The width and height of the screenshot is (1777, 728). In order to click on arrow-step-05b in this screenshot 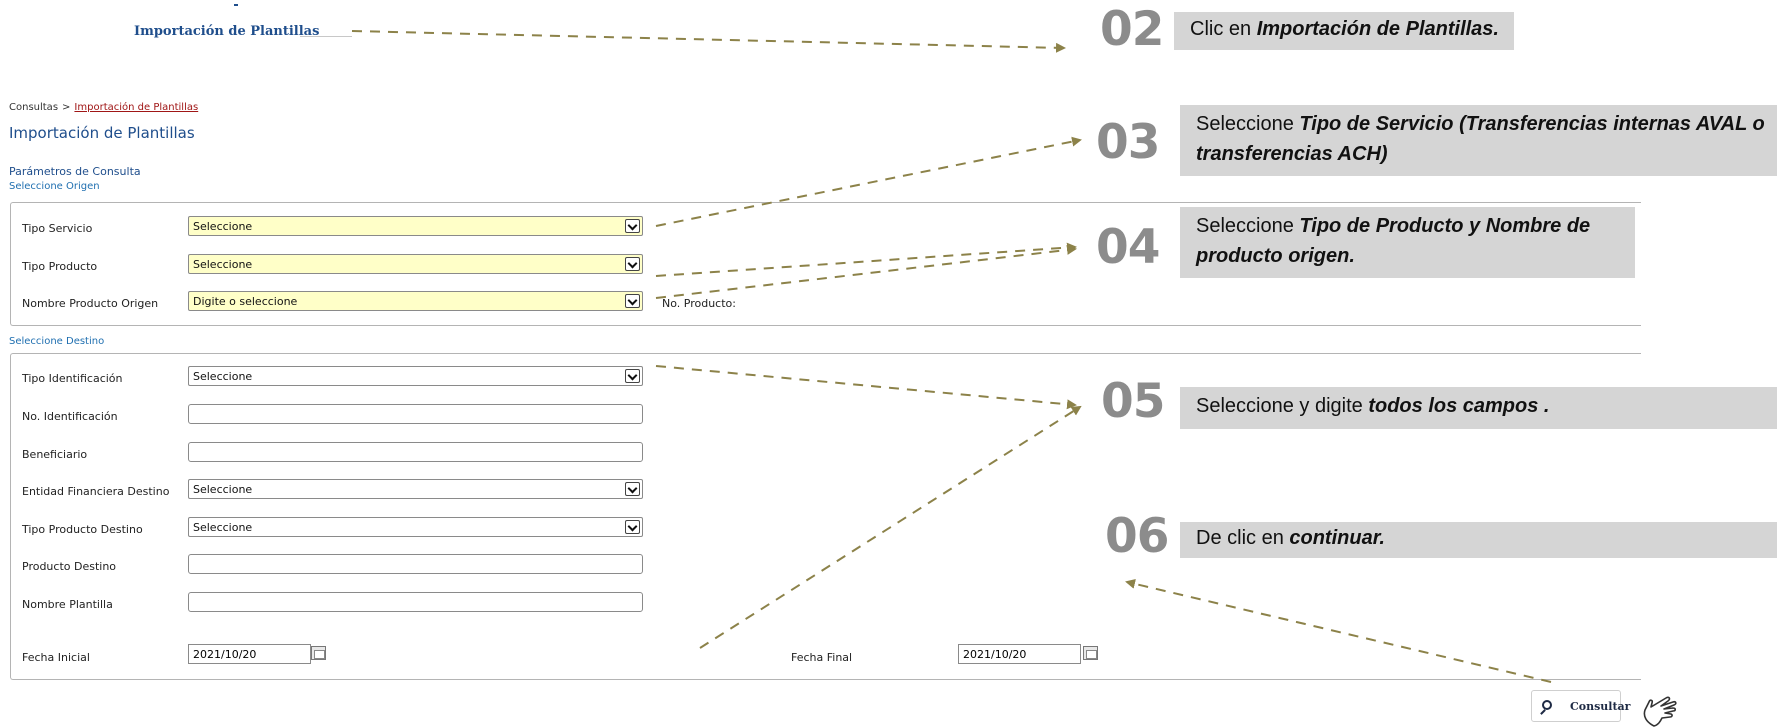, I will do `click(890, 527)`.